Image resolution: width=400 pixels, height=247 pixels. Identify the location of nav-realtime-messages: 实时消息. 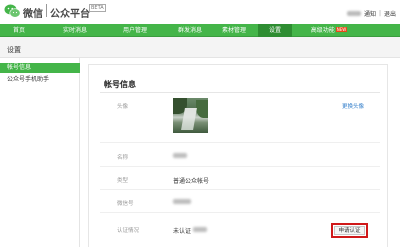
(75, 30).